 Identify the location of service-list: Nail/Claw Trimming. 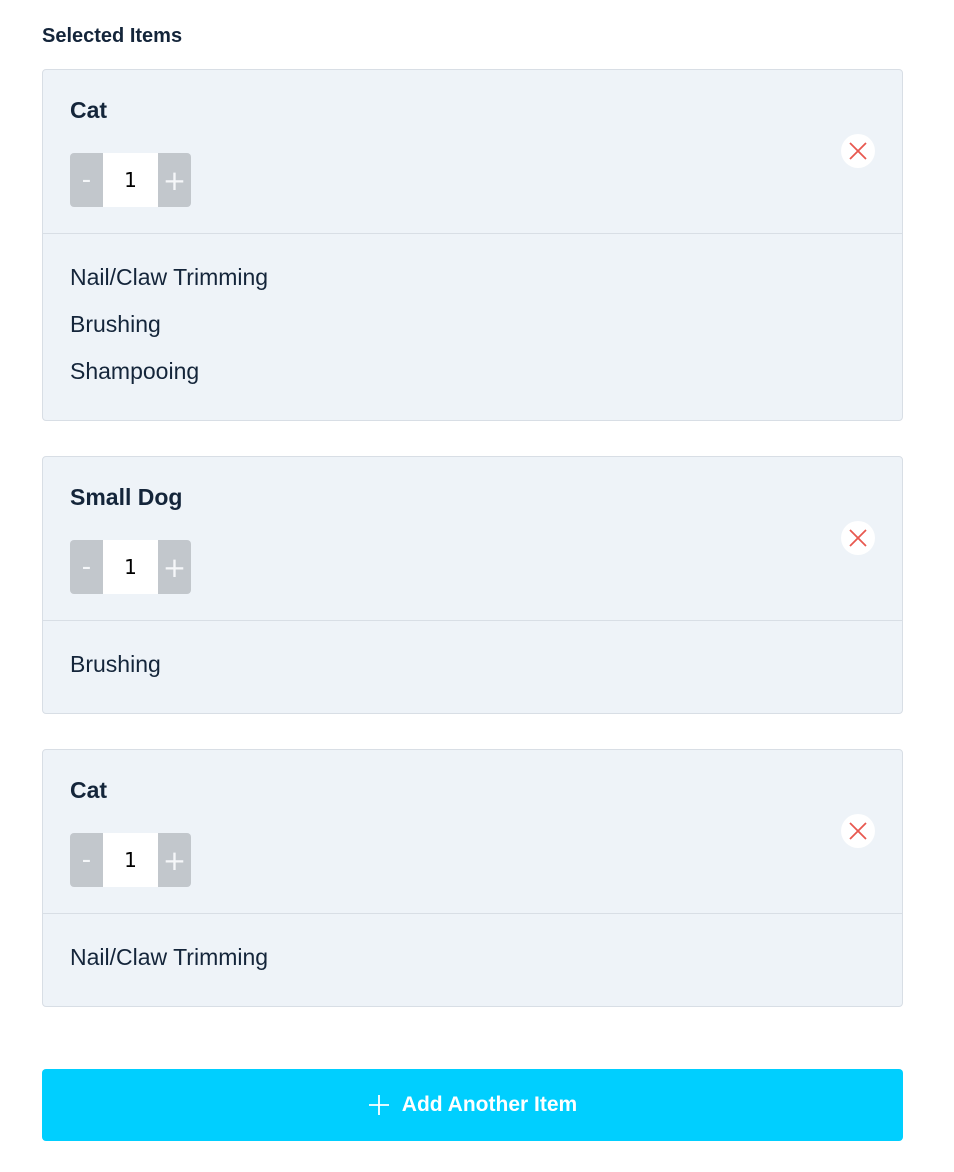
(472, 960).